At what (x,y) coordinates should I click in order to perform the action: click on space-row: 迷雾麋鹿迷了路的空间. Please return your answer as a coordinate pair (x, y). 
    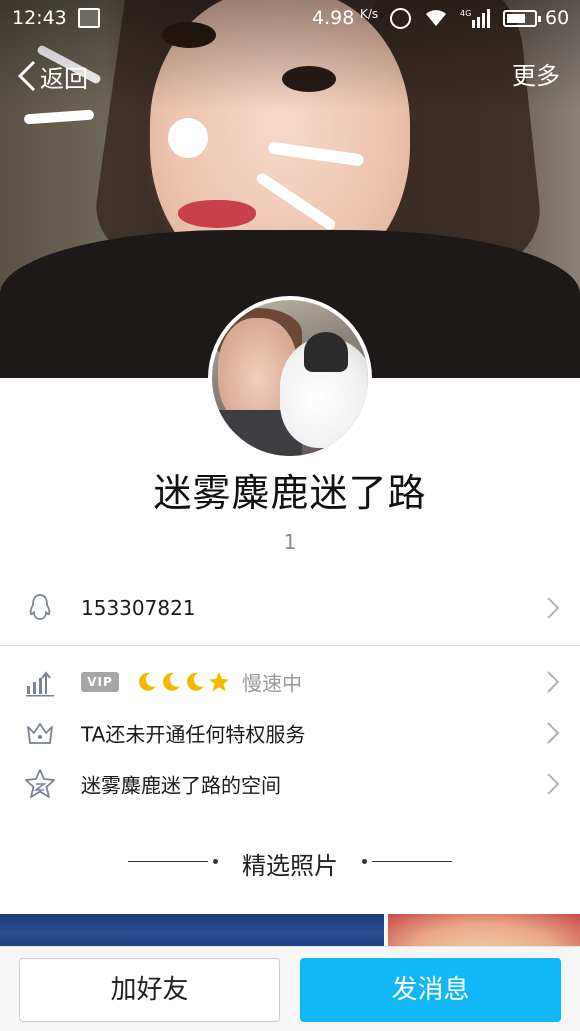
    Looking at the image, I should click on (290, 784).